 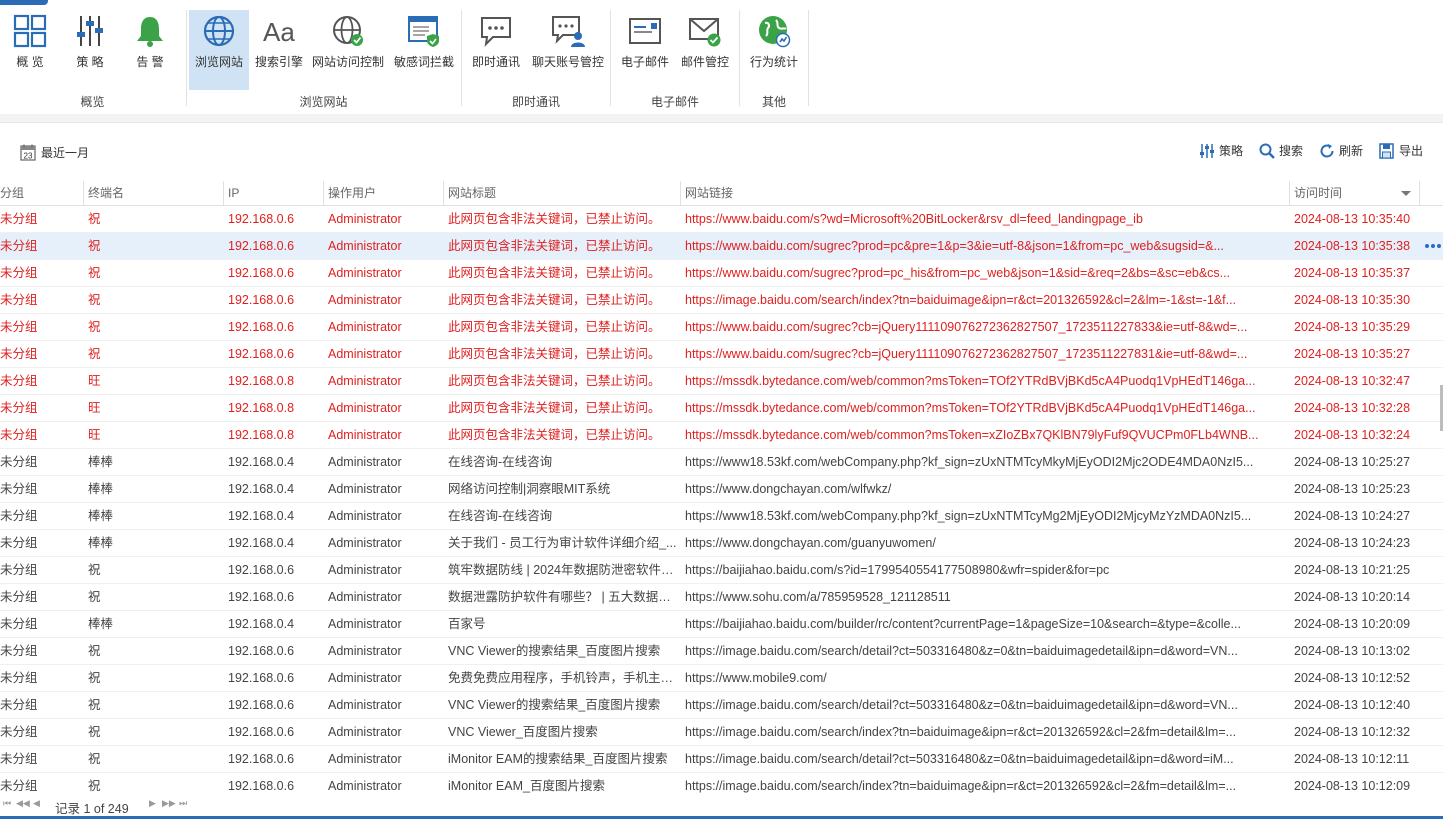 What do you see at coordinates (152, 803) in the screenshot?
I see `next-page-icon: ▶` at bounding box center [152, 803].